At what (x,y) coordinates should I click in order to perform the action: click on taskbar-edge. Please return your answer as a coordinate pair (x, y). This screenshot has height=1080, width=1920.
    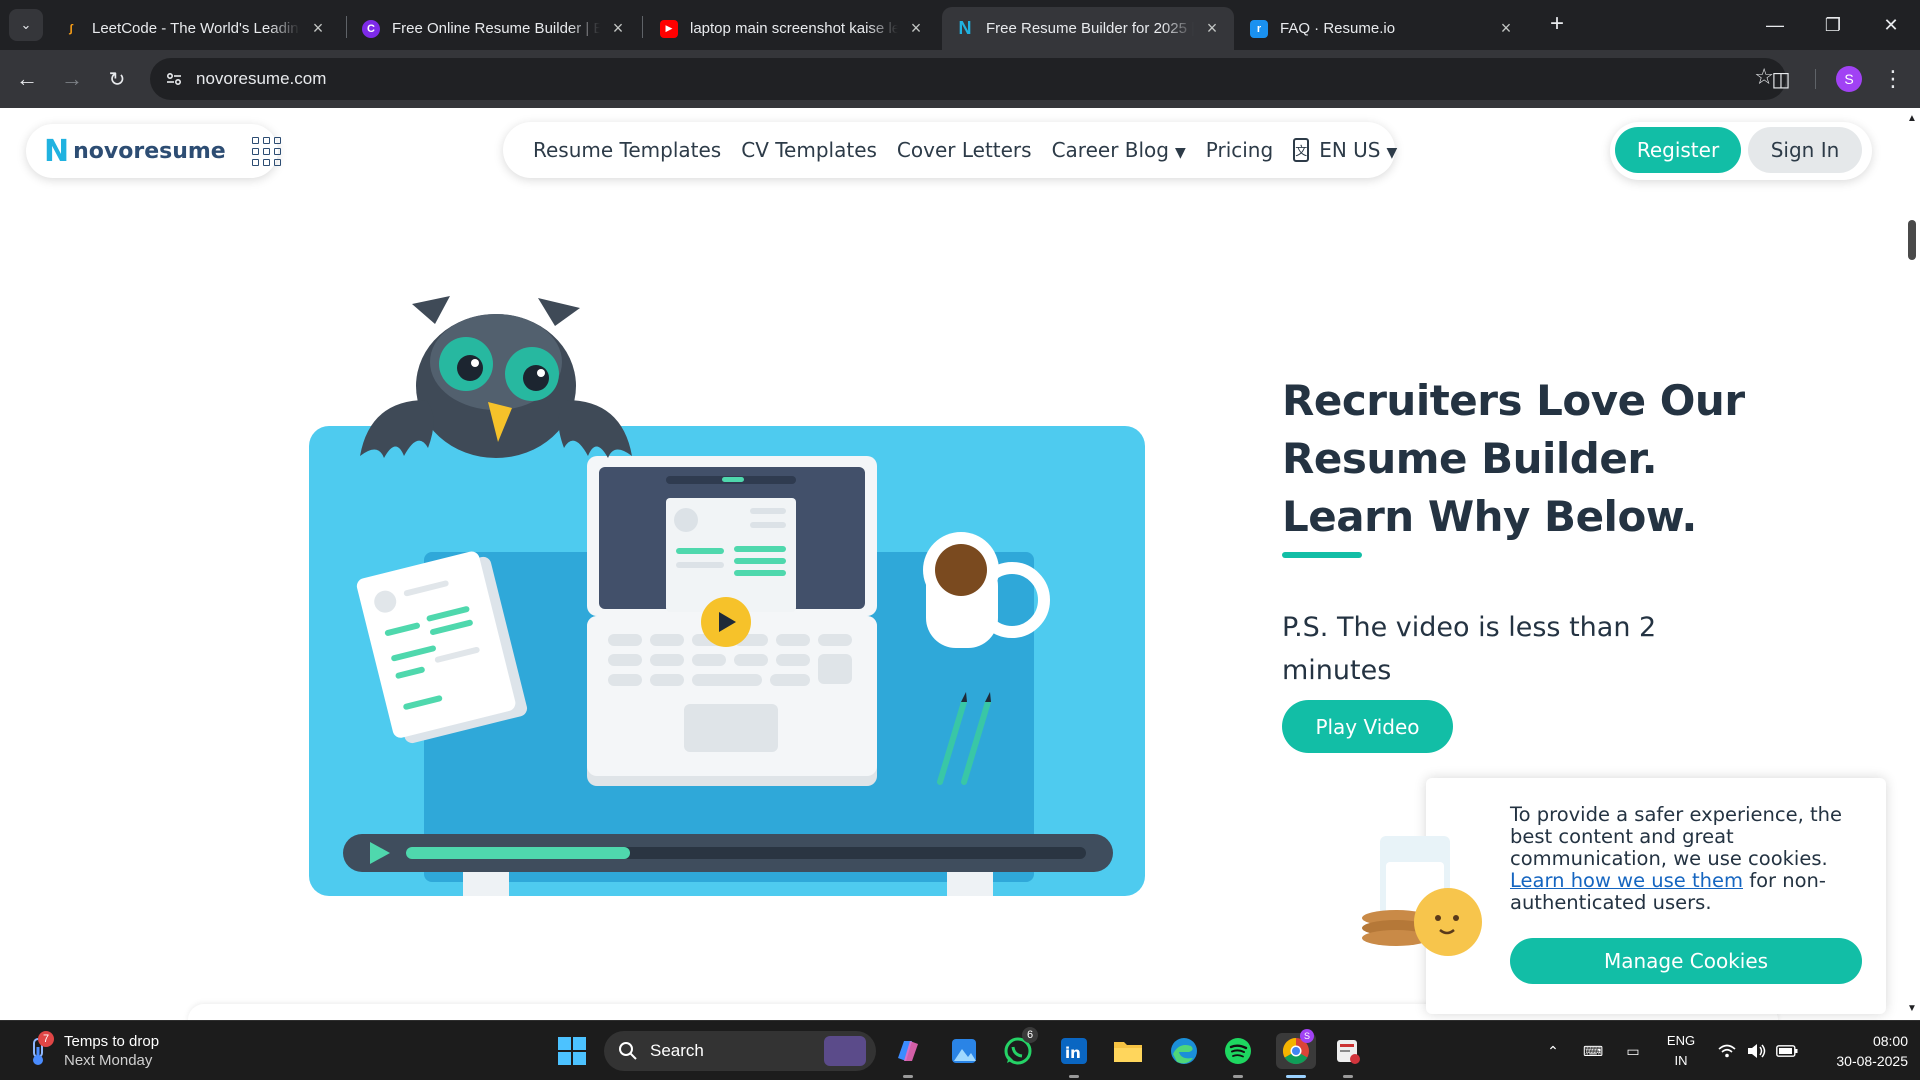
    Looking at the image, I should click on (1184, 1051).